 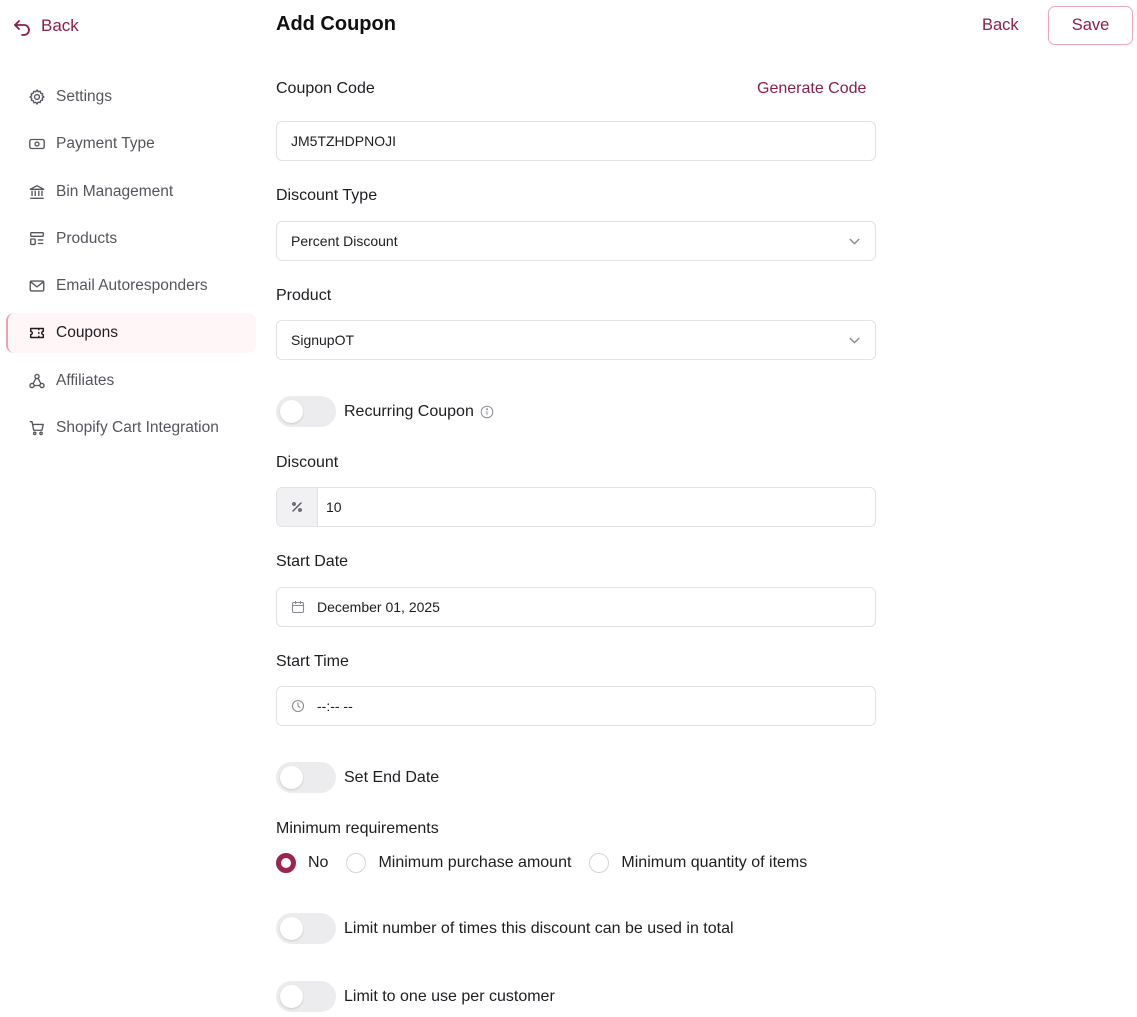 I want to click on discount-type-value: Percent Discount, so click(x=344, y=241).